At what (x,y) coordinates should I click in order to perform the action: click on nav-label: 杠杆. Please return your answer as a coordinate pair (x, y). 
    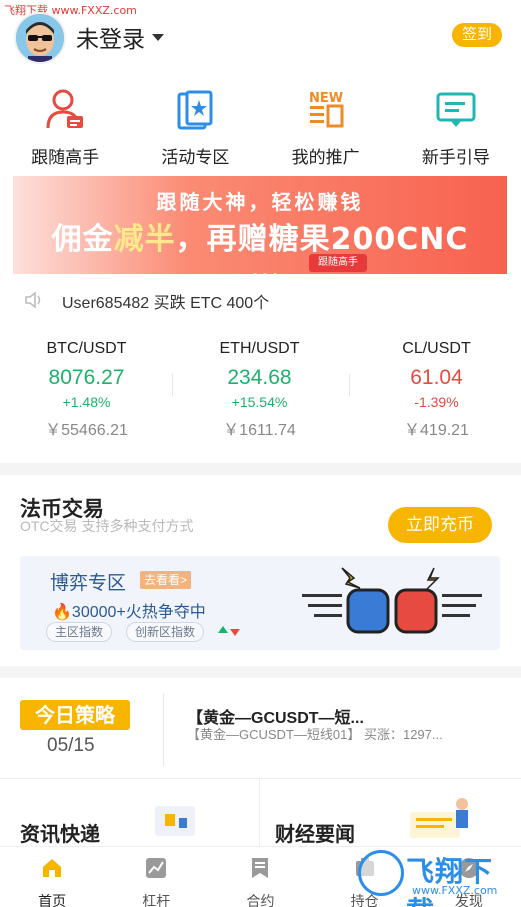
    Looking at the image, I should click on (156, 900).